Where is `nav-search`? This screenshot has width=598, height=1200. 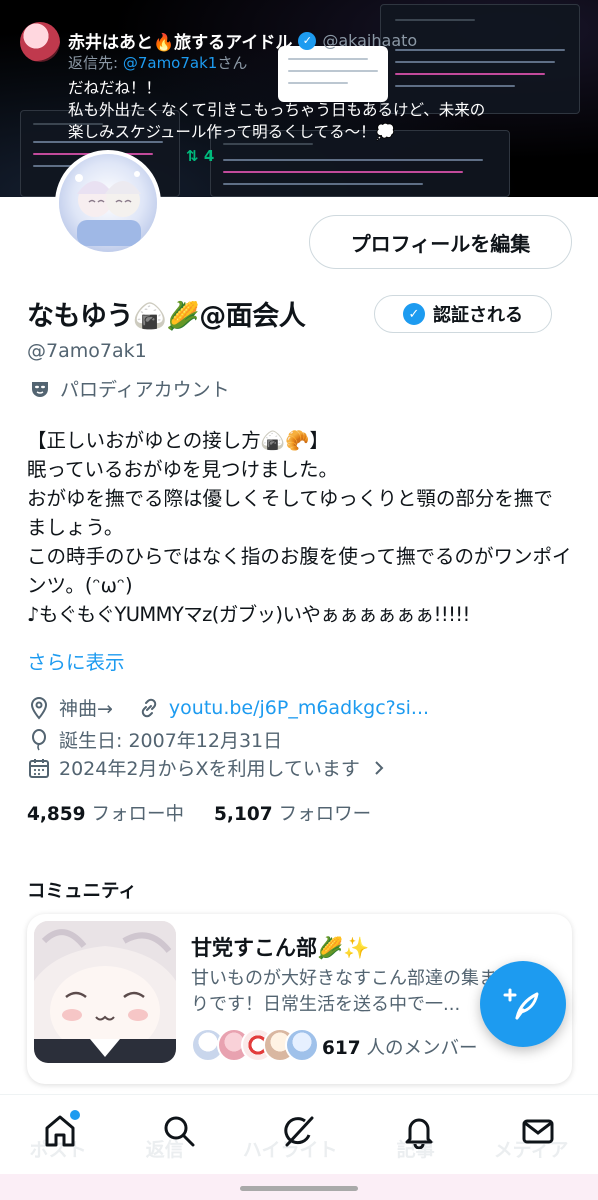 nav-search is located at coordinates (179, 1131).